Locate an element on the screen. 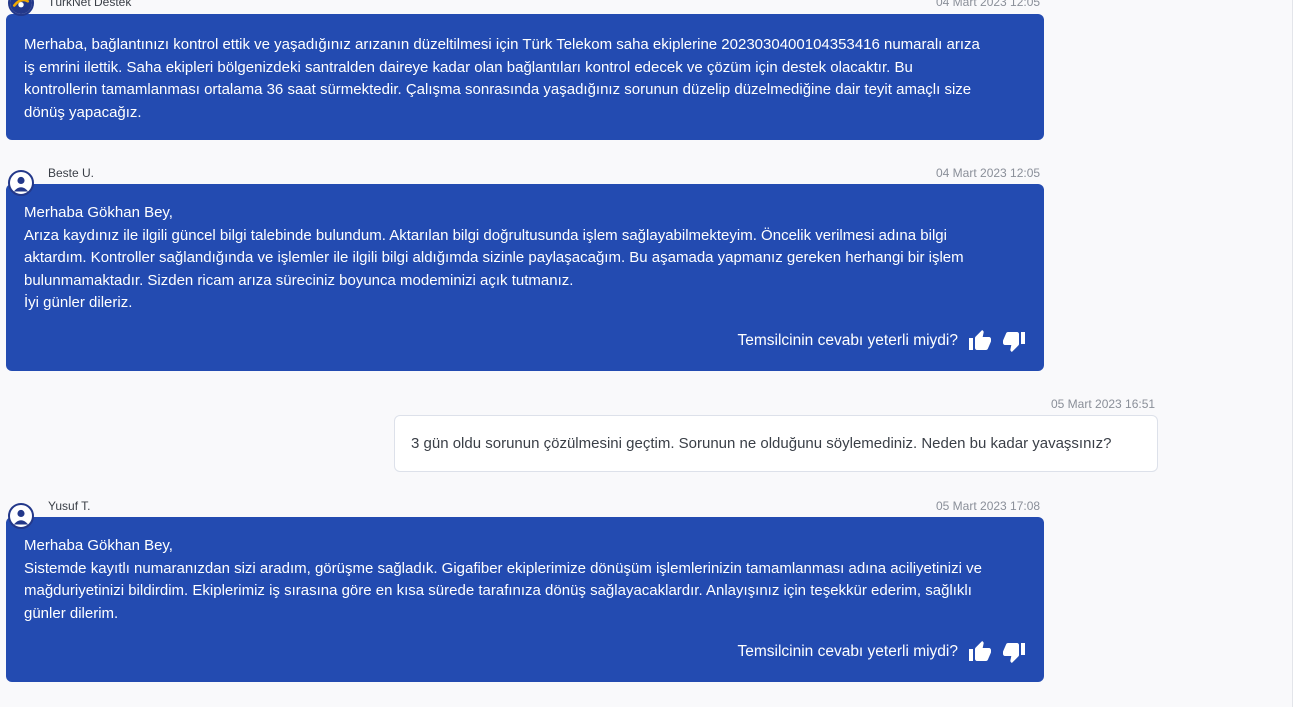 The image size is (1293, 707). sender-name: TürkNet Destek is located at coordinates (90, 4).